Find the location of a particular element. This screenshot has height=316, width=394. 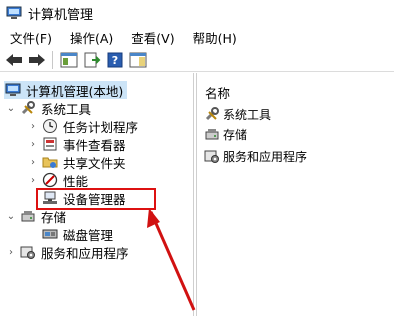

tree-item-event-viewer: › 事件查看器 is located at coordinates (77, 144).